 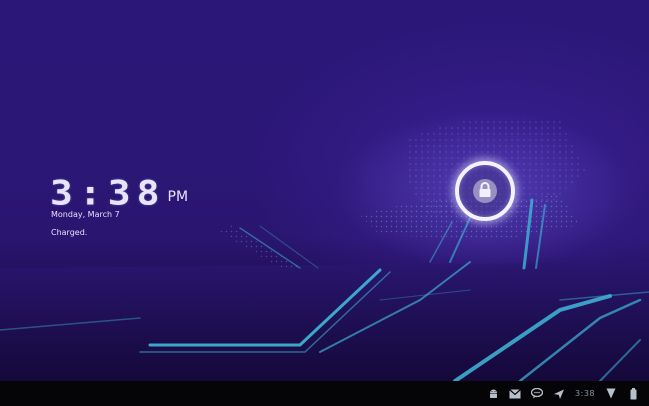 I want to click on battery-icon, so click(x=633, y=393).